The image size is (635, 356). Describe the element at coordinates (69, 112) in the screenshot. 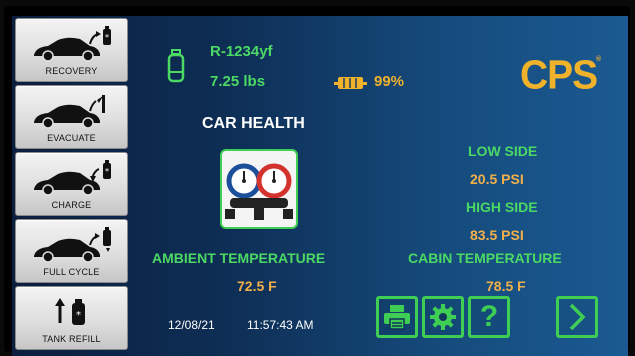

I see `car-evacuate-icon` at that location.